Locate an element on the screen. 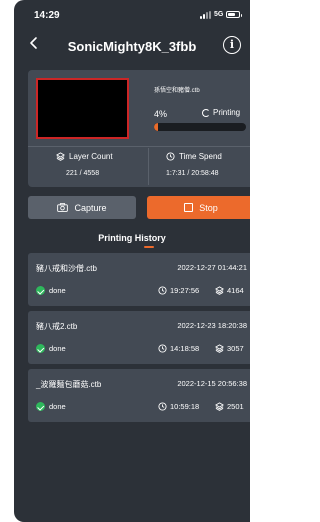 This screenshot has height=522, width=320. history-item-duration-value: 19:27:56 is located at coordinates (185, 290).